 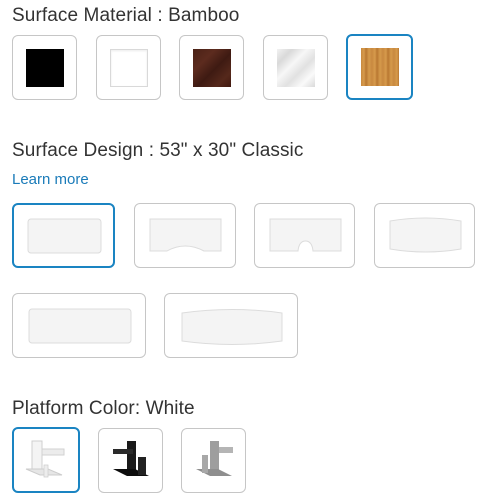 I want to click on material-option-walnut, so click(x=211, y=67).